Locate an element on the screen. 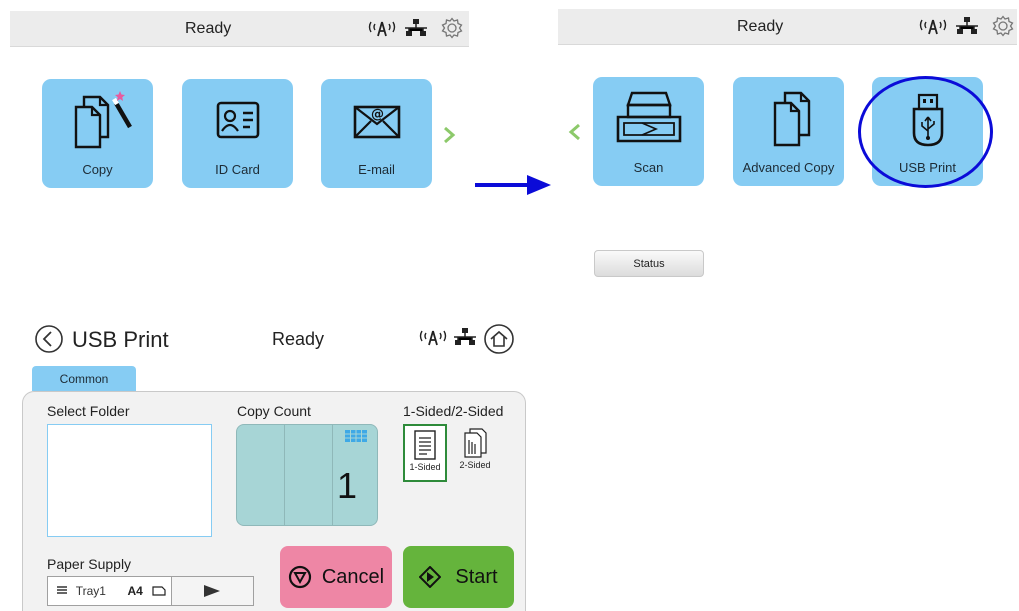 The width and height of the screenshot is (1019, 611). copy-icon is located at coordinates (788, 120).